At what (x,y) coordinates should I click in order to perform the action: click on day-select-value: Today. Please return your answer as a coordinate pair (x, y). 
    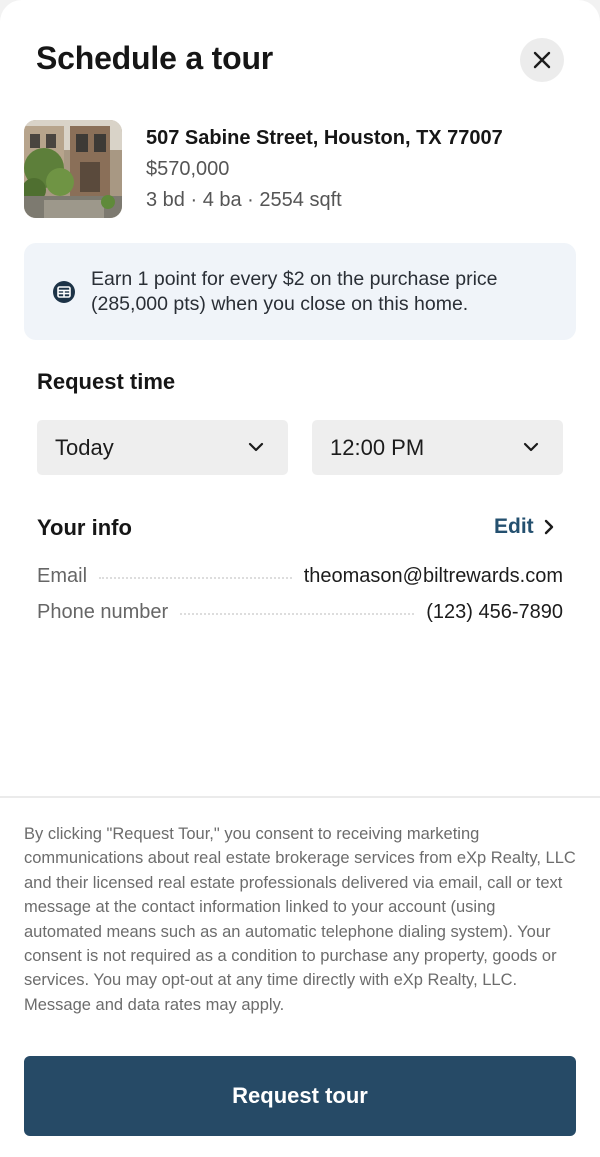
    Looking at the image, I should click on (84, 447).